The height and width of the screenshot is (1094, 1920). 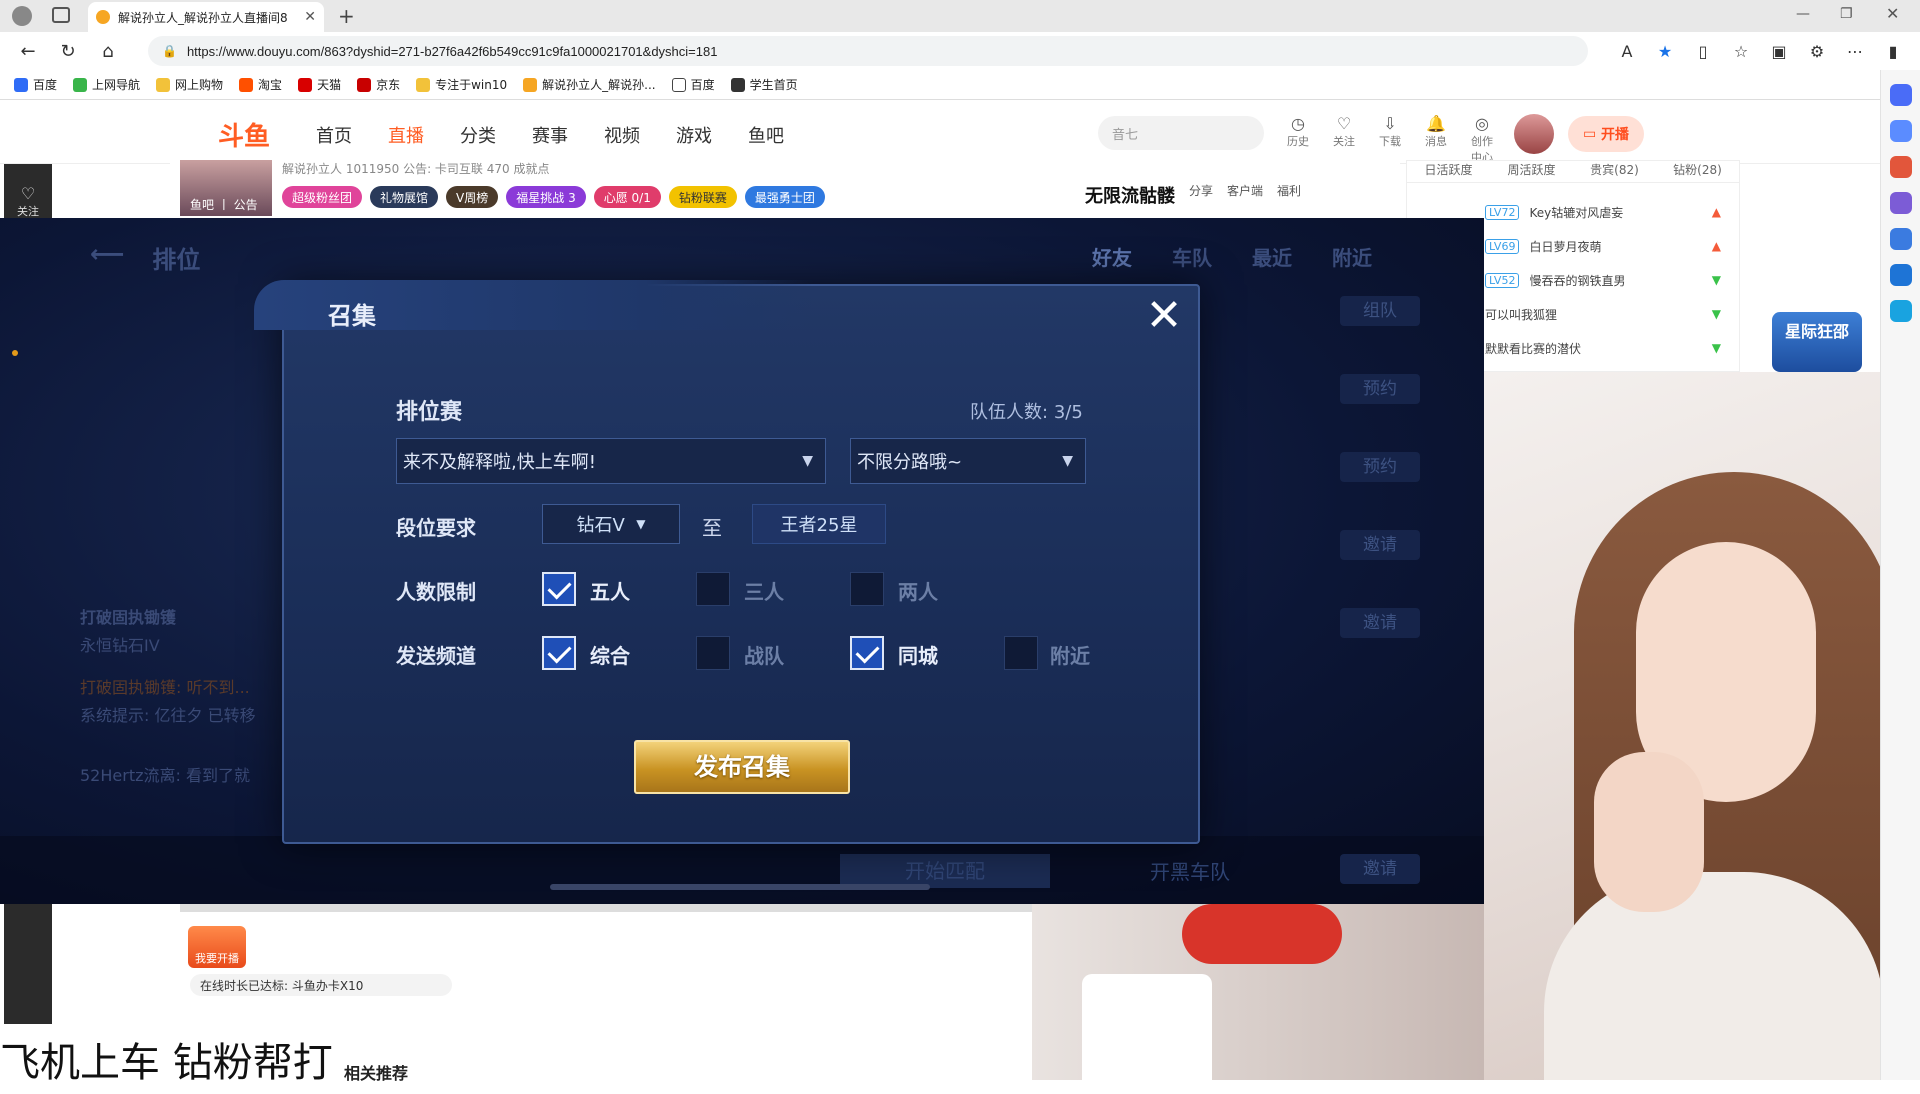 What do you see at coordinates (217, 947) in the screenshot?
I see `start-stream-promo: 我要开播` at bounding box center [217, 947].